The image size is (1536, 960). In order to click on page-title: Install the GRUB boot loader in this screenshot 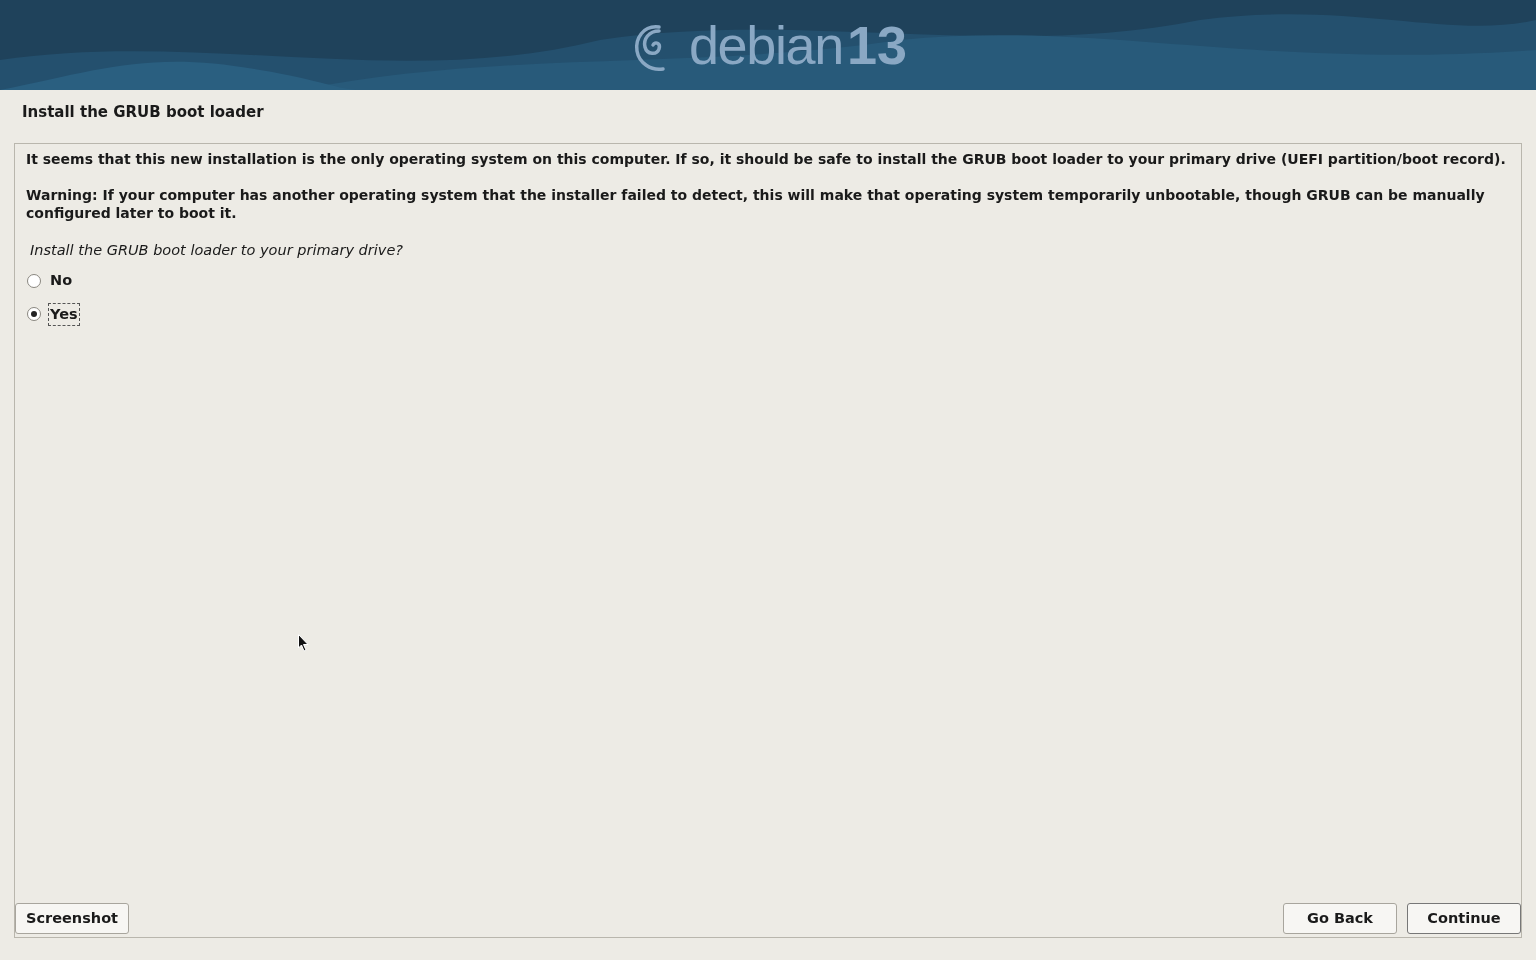, I will do `click(143, 112)`.